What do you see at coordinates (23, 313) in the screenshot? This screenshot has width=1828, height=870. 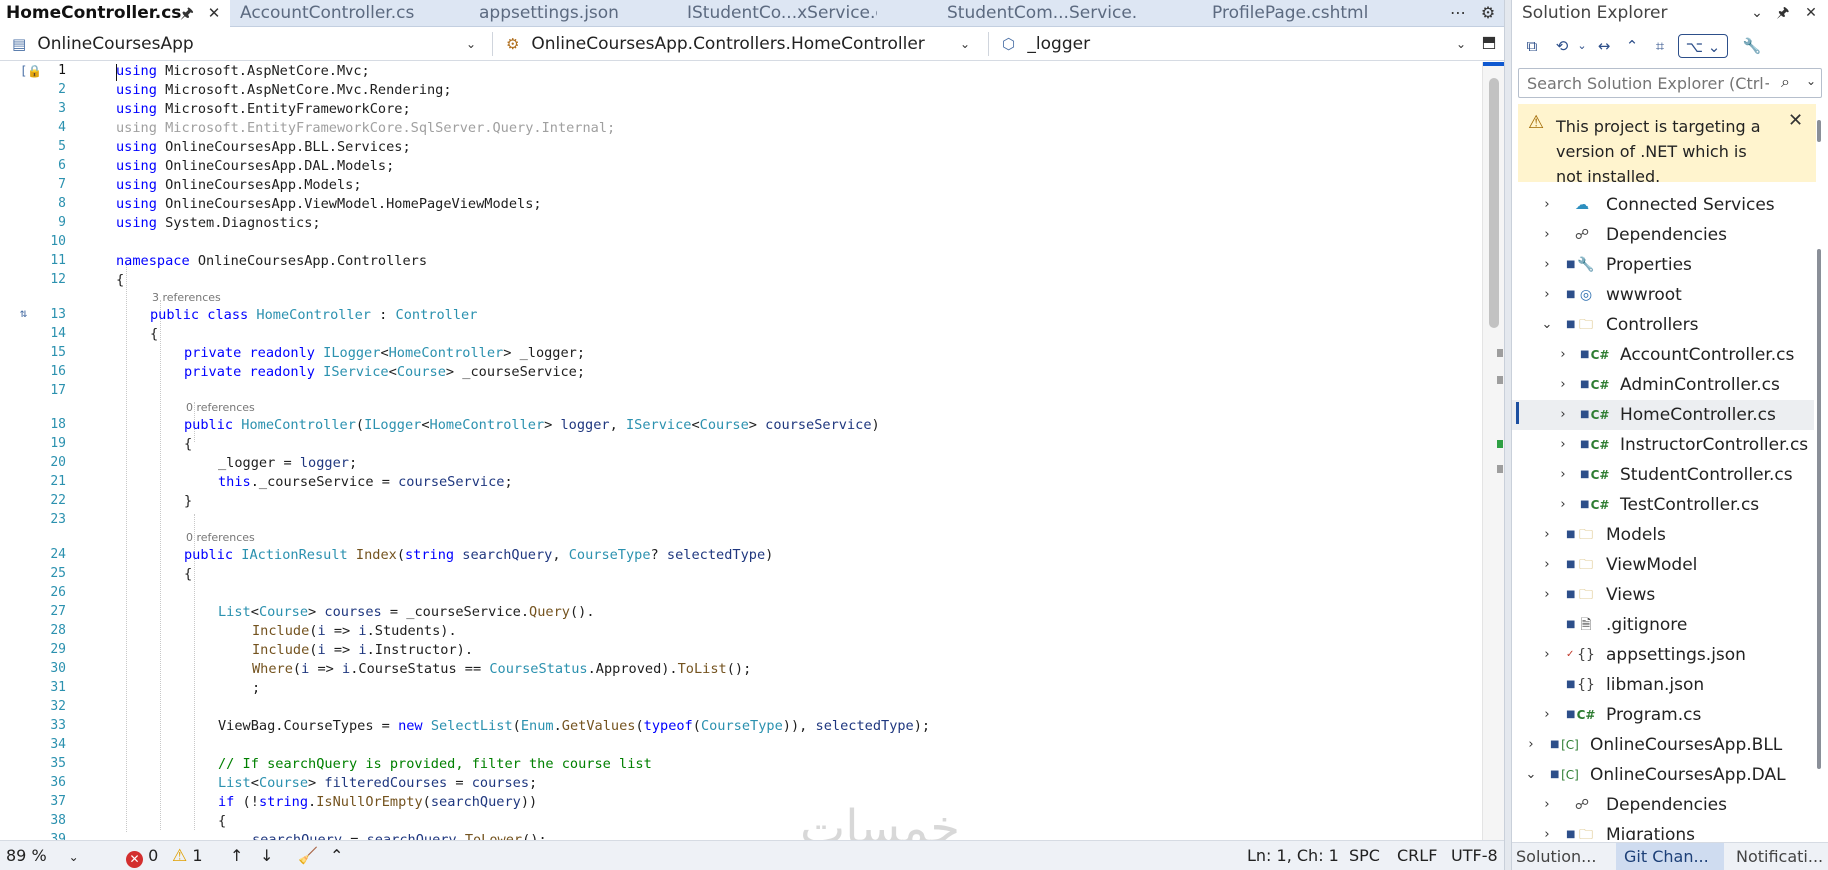 I see `inheritance-icon: ⇅` at bounding box center [23, 313].